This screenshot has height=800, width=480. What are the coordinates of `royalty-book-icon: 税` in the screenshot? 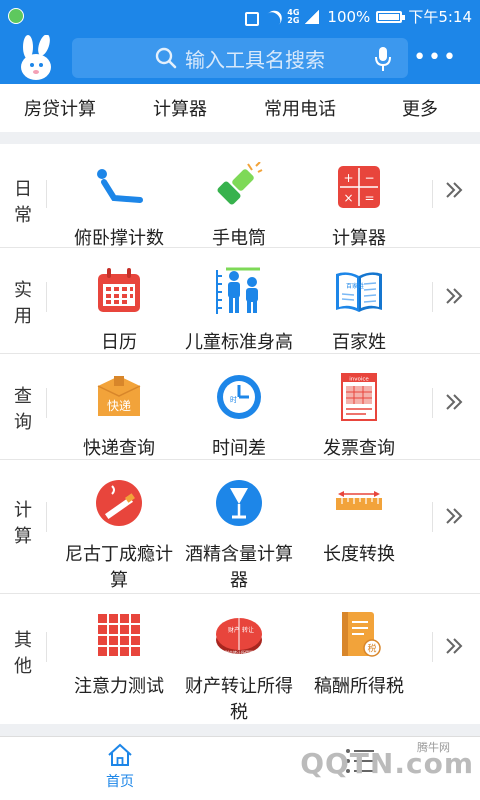 It's located at (361, 634).